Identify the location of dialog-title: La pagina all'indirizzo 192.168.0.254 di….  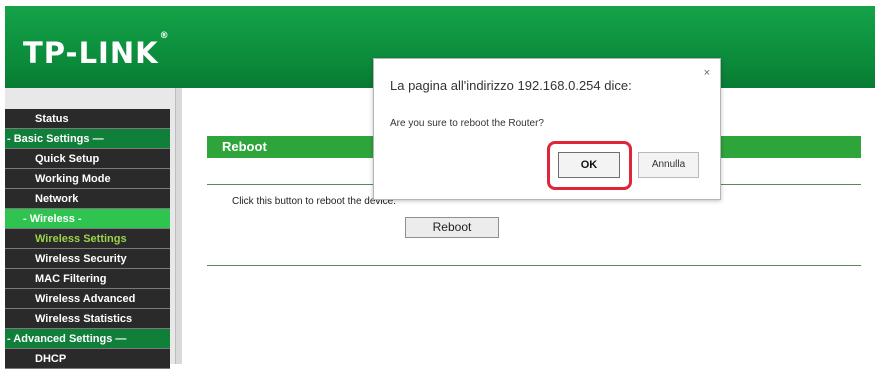
(511, 85).